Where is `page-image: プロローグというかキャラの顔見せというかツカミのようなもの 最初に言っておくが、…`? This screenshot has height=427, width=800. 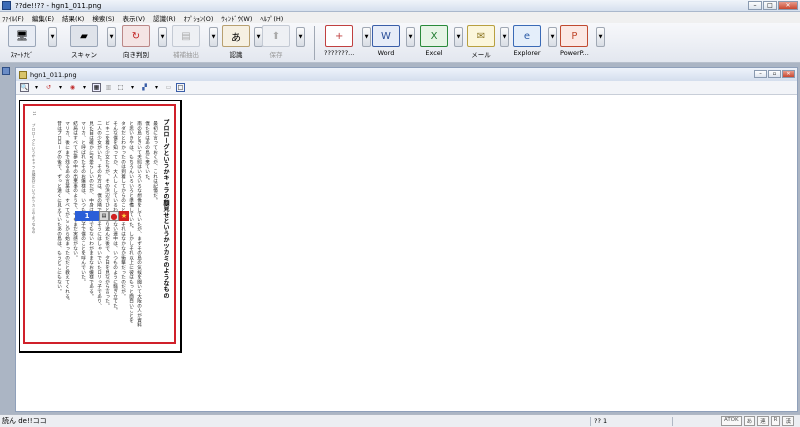
page-image: プロローグというかキャラの顔見せというかツカミのようなもの 最初に言っておくが、… is located at coordinates (100, 226).